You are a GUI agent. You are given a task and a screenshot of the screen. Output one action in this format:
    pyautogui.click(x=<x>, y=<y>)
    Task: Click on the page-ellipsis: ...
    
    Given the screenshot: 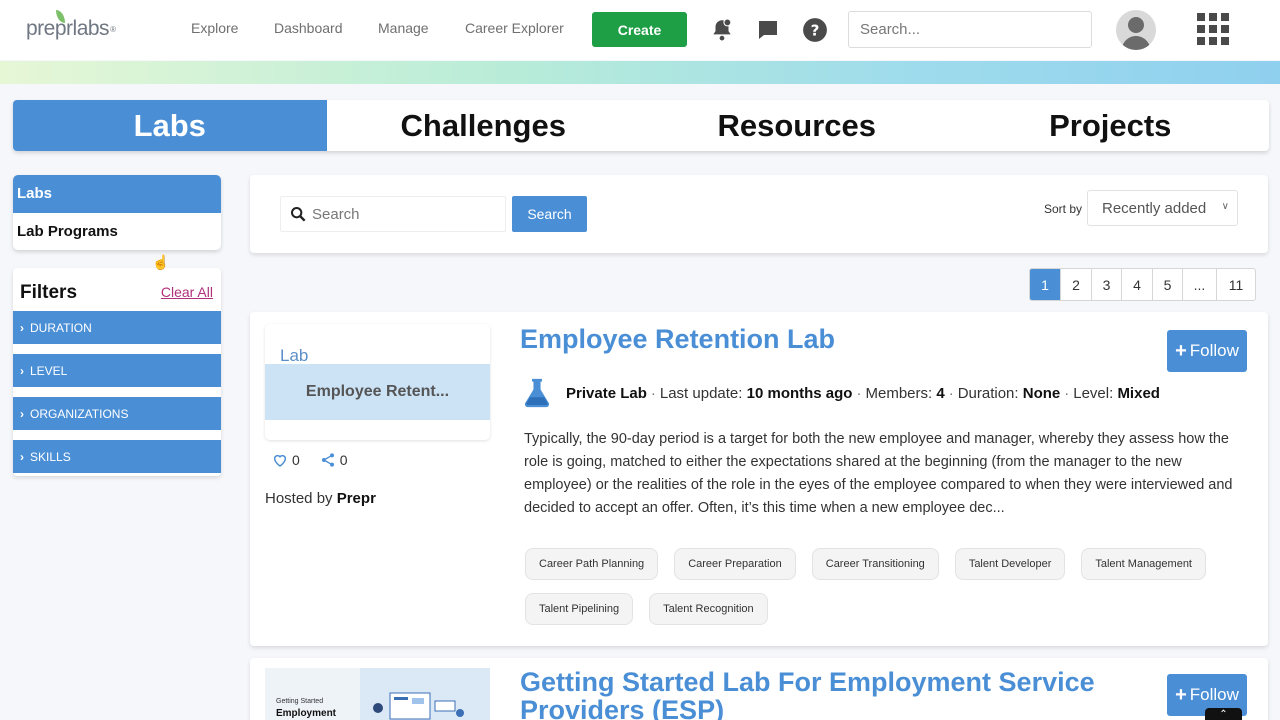 What is the action you would take?
    pyautogui.click(x=1200, y=284)
    